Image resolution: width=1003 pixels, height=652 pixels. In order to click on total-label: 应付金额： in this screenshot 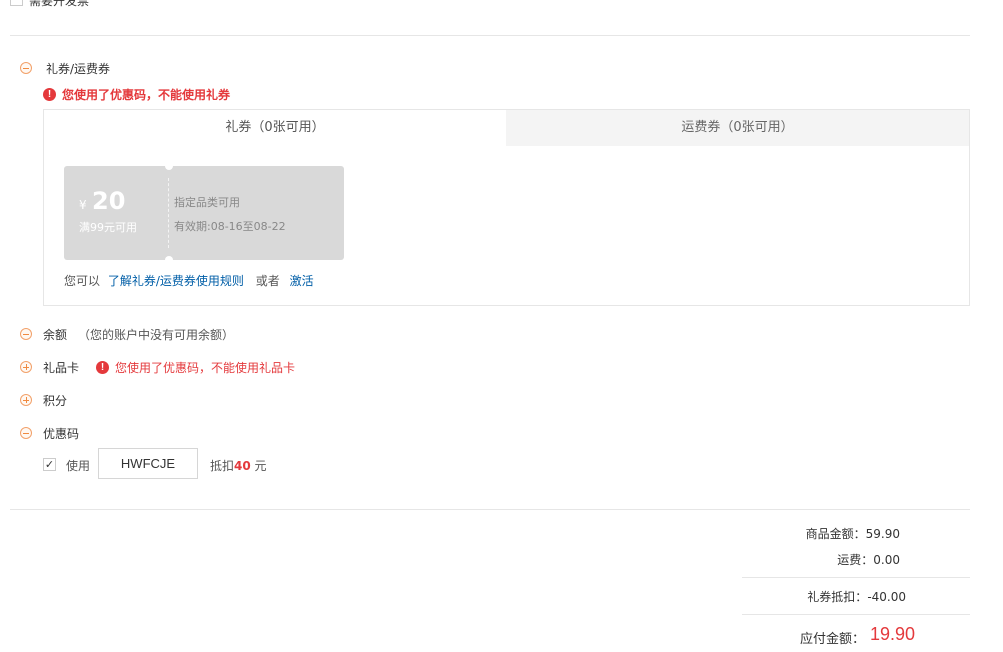, I will do `click(833, 639)`.